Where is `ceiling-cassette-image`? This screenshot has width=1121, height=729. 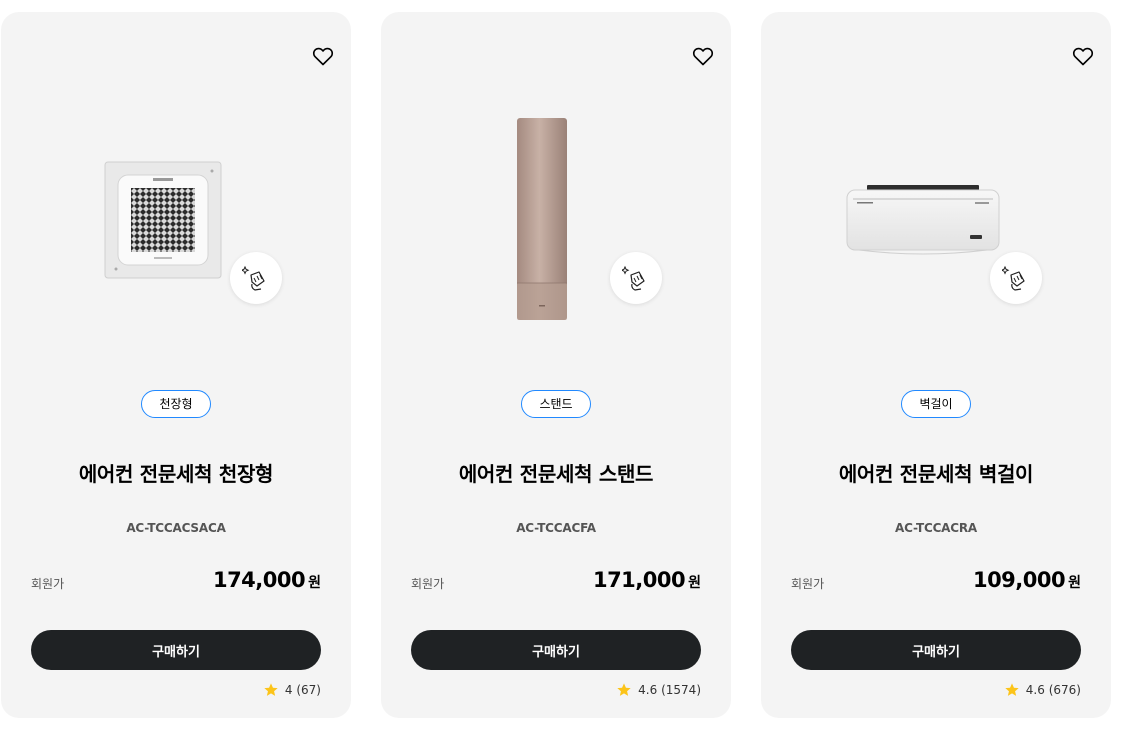
ceiling-cassette-image is located at coordinates (163, 220).